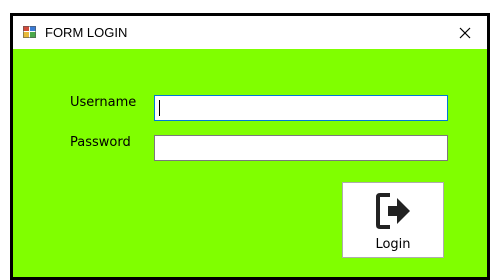 This screenshot has width=491, height=280. Describe the element at coordinates (100, 142) in the screenshot. I see `password-label: Password` at that location.